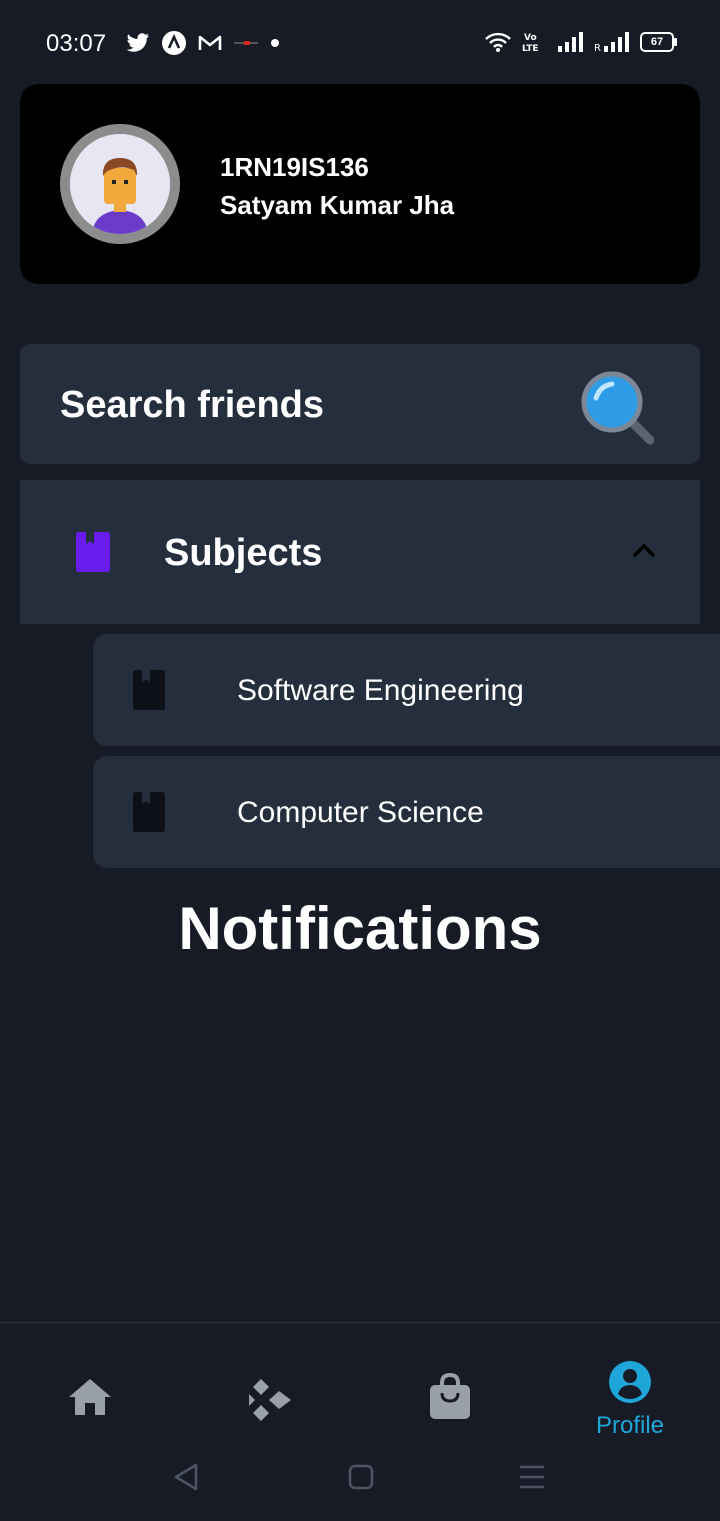 This screenshot has height=1521, width=720. I want to click on status-icons-right: Vo LTE R 67, so click(580, 42).